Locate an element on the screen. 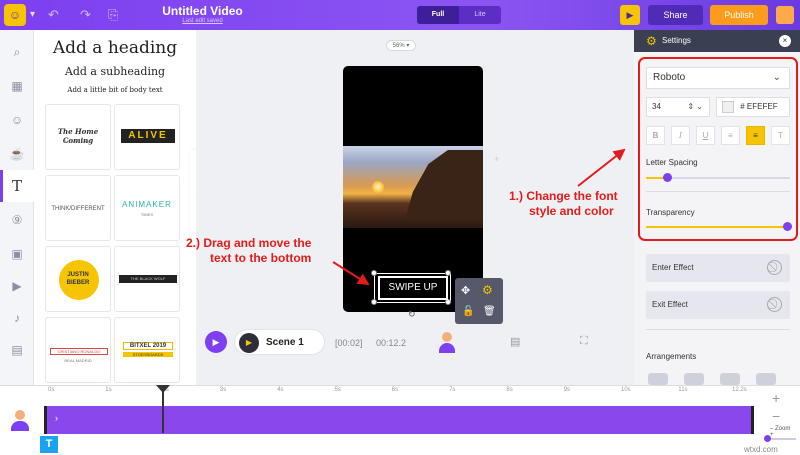 This screenshot has height=455, width=800. scene-selector: ▶ Scene 1 is located at coordinates (279, 342).